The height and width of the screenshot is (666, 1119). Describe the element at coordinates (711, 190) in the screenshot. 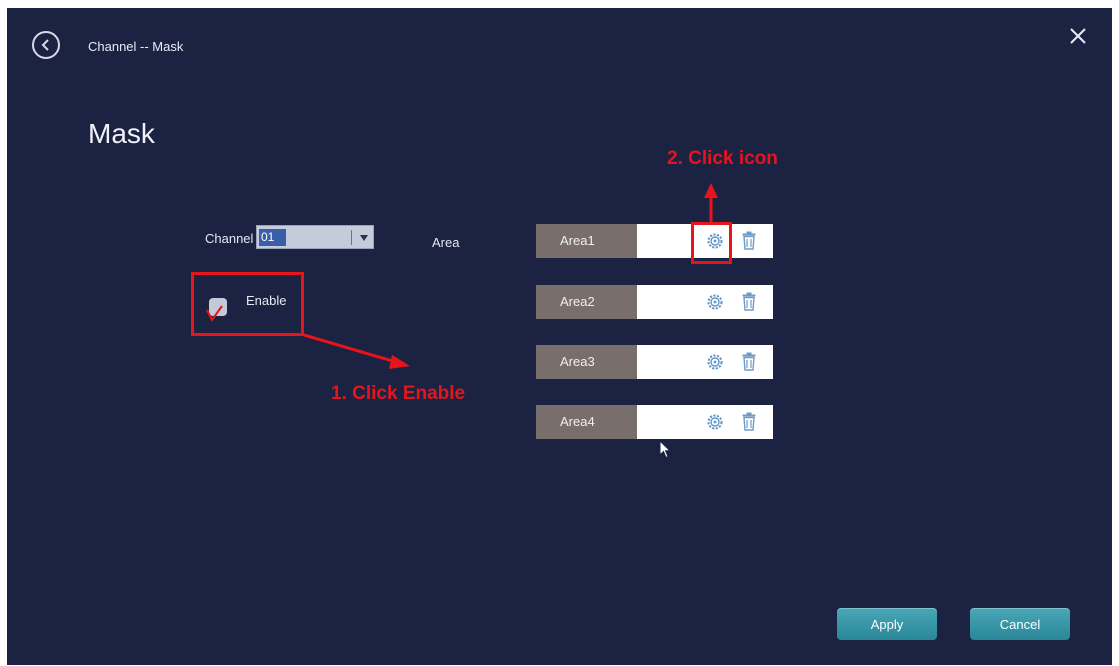

I see `annotation-arrowhead-icon` at that location.